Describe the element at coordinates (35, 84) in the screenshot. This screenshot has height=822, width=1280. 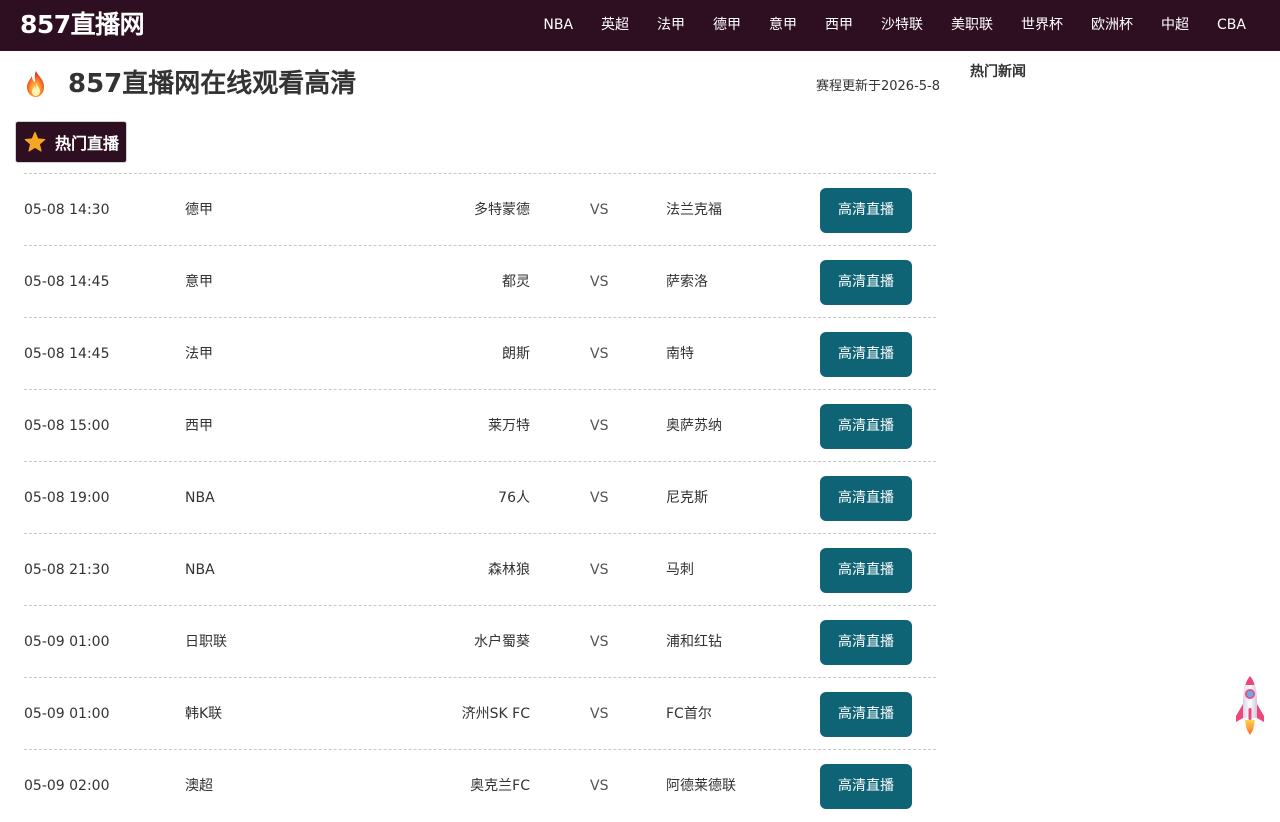
I see `fire-icon` at that location.